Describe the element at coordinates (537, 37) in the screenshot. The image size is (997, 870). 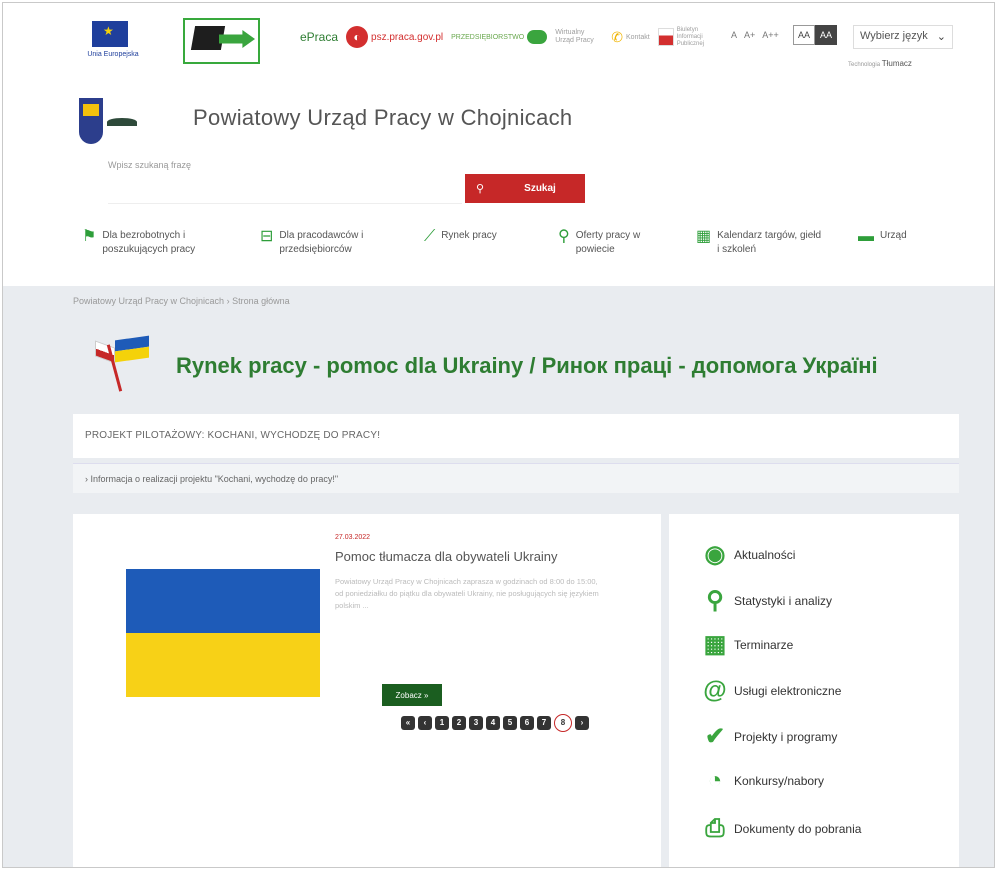
I see `infinity-icon` at that location.